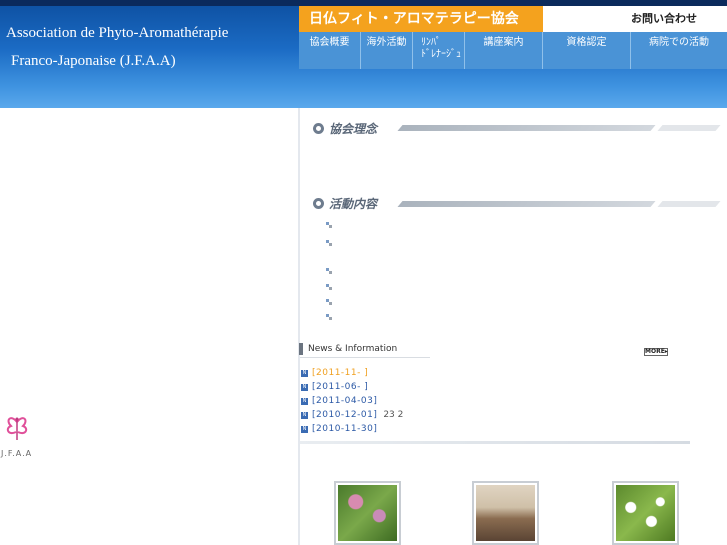 Image resolution: width=727 pixels, height=545 pixels. Describe the element at coordinates (17, 453) in the screenshot. I see `logo-text: J.F.A.A` at that location.